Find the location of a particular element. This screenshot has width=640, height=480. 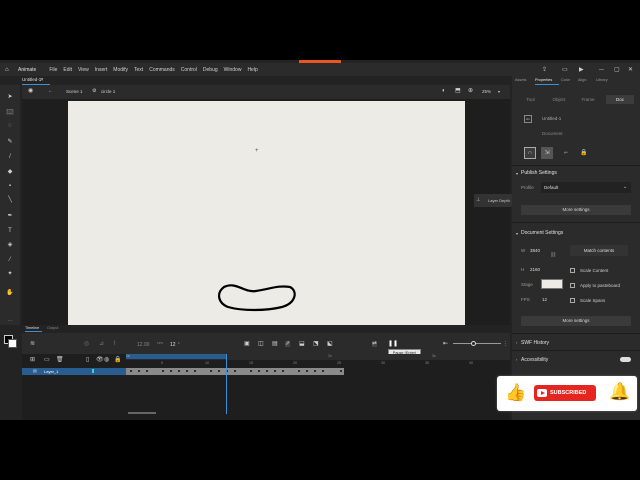

menu-view: View is located at coordinates (83, 70).